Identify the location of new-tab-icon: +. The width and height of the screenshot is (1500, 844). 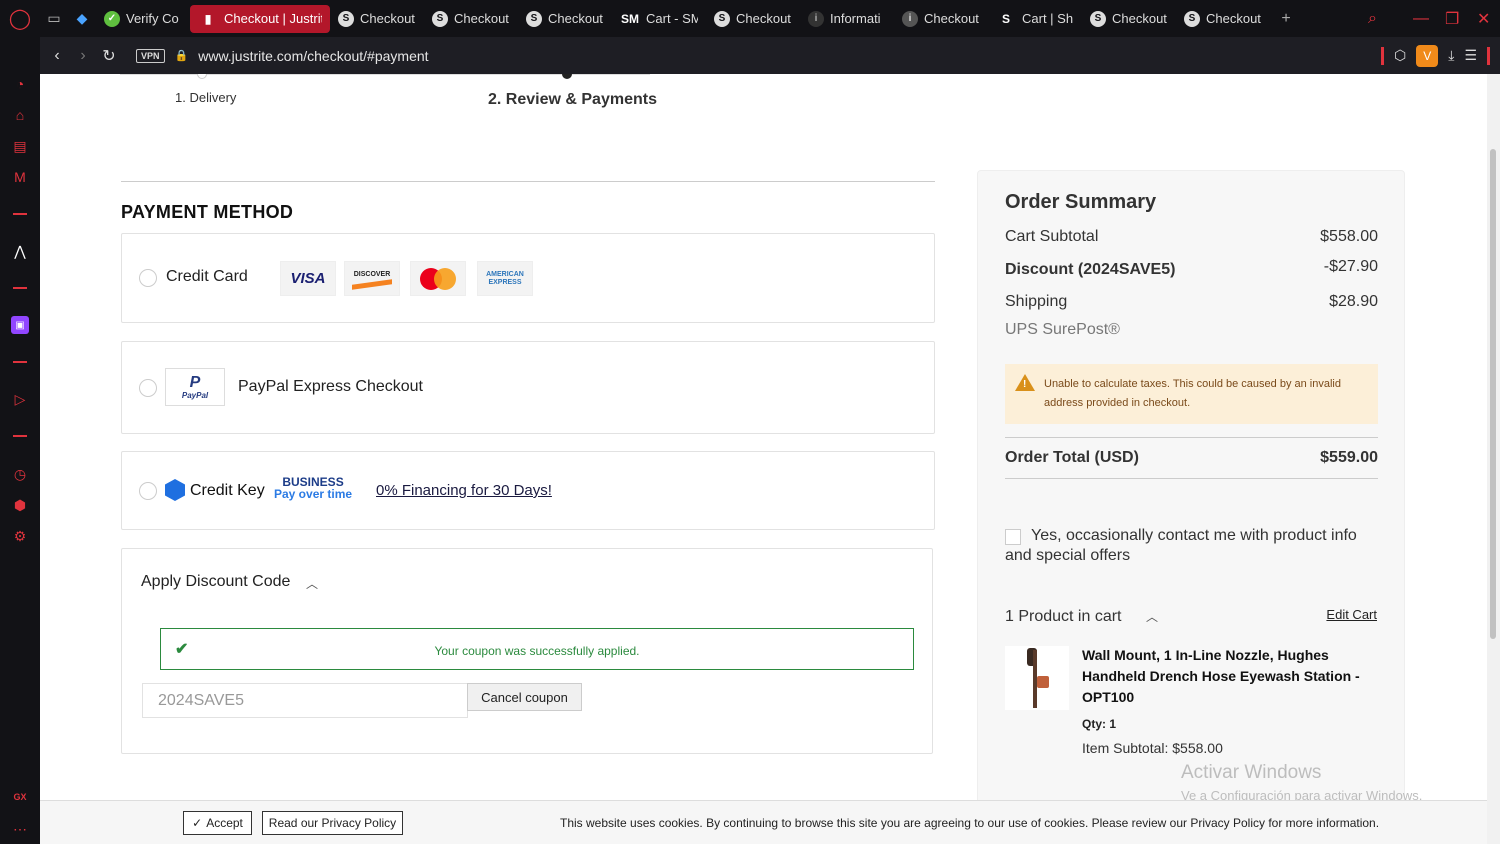
(1286, 19).